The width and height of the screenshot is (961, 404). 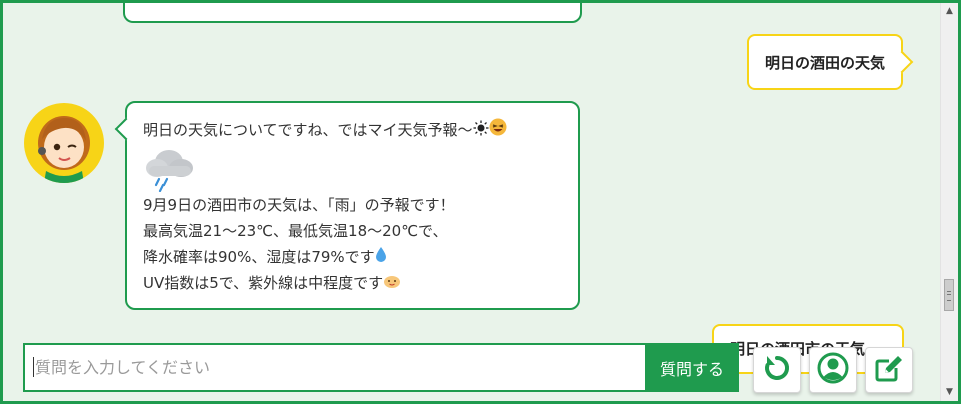 I want to click on text-caret, so click(x=33, y=367).